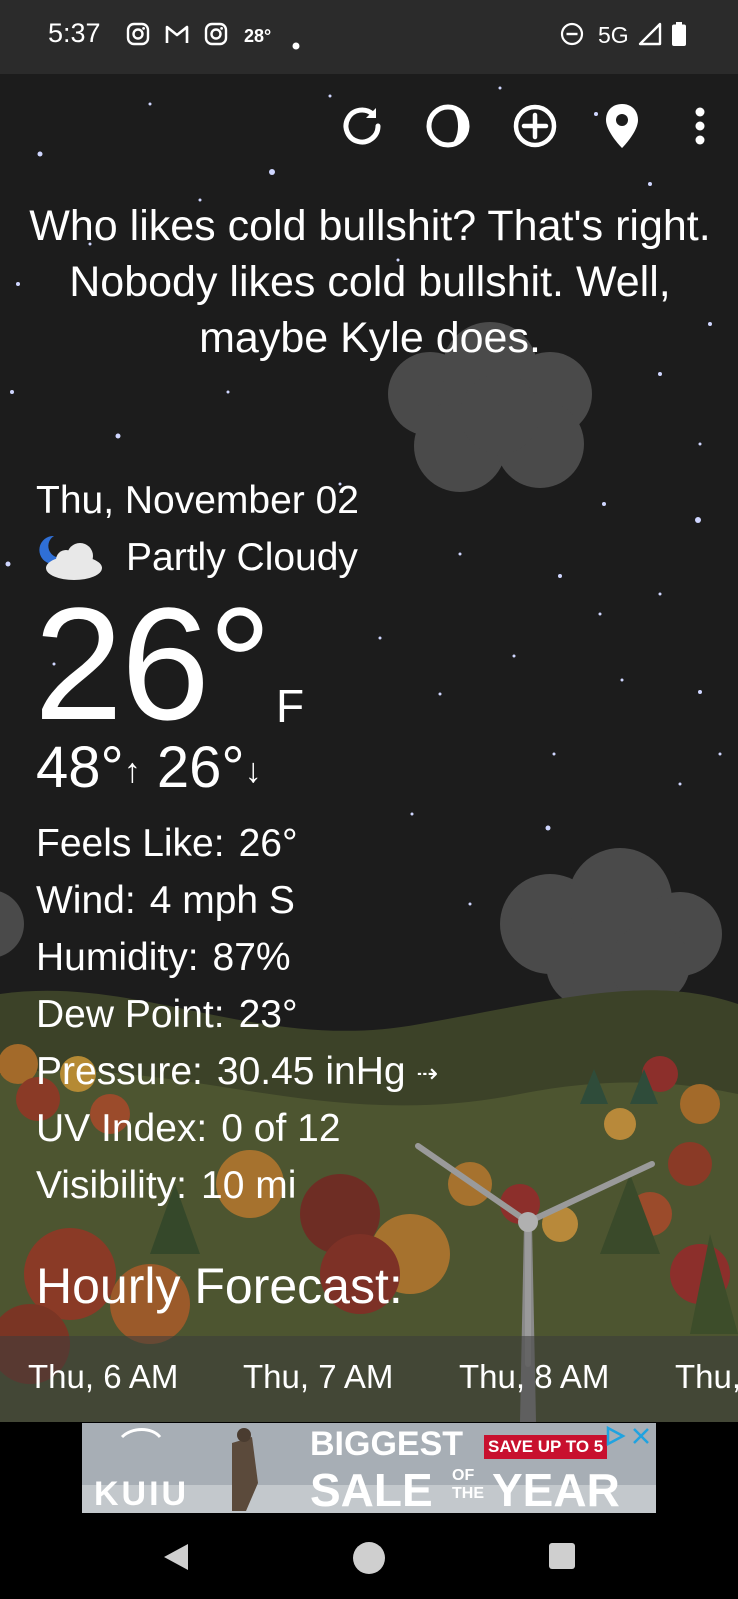 Image resolution: width=738 pixels, height=1599 pixels. I want to click on signal-icon, so click(650, 37).